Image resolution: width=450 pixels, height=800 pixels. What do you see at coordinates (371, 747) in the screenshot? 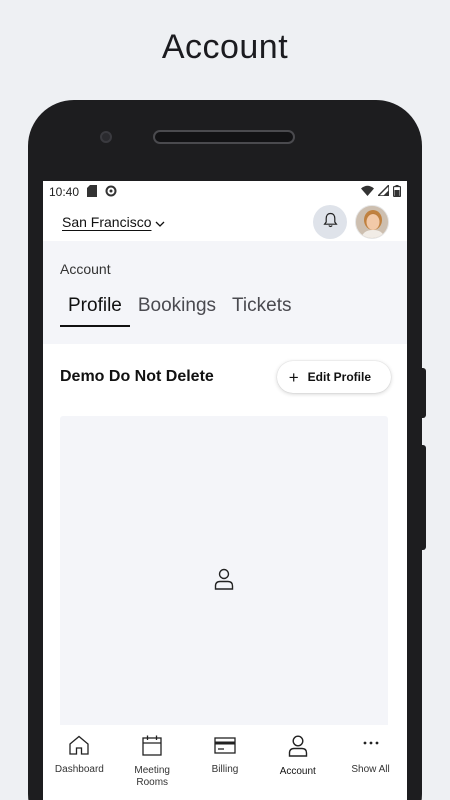
I see `more-dots-icon` at bounding box center [371, 747].